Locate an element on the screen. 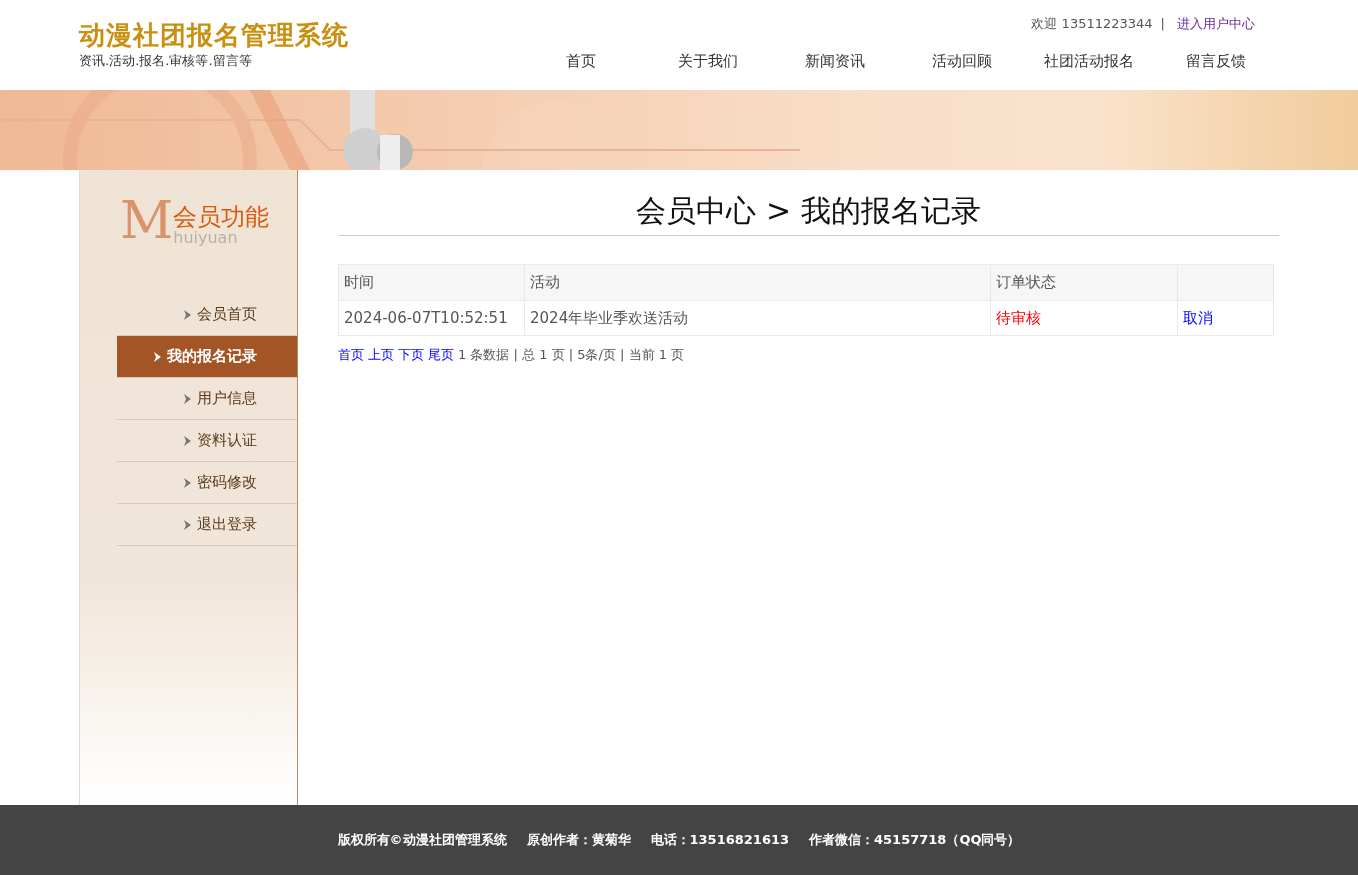 The image size is (1358, 875). footer-text: 作者微信：45157718（QQ同号） is located at coordinates (915, 840).